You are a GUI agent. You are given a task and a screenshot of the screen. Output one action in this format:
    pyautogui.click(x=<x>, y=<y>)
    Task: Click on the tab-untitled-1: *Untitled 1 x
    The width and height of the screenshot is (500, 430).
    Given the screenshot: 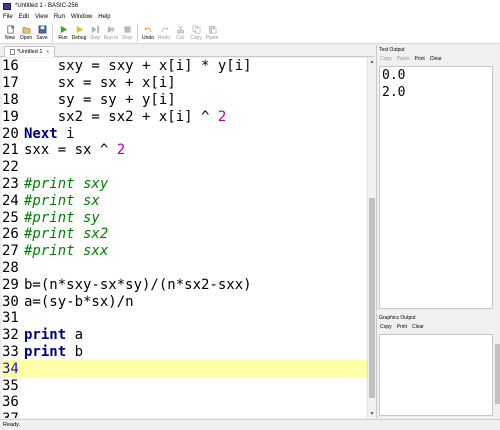 What is the action you would take?
    pyautogui.click(x=29, y=51)
    